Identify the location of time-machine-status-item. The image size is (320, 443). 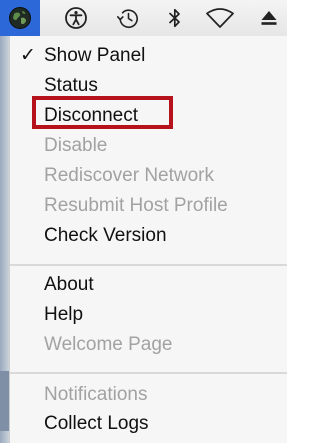
(128, 18).